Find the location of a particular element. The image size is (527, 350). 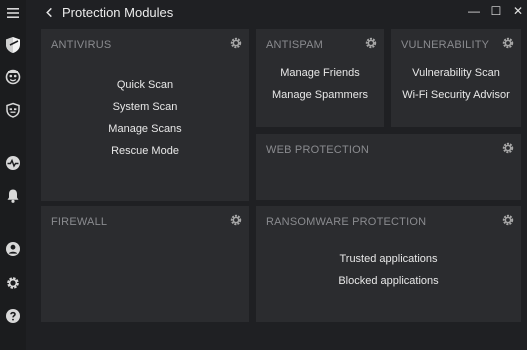

close-button: ✕ is located at coordinates (518, 11).